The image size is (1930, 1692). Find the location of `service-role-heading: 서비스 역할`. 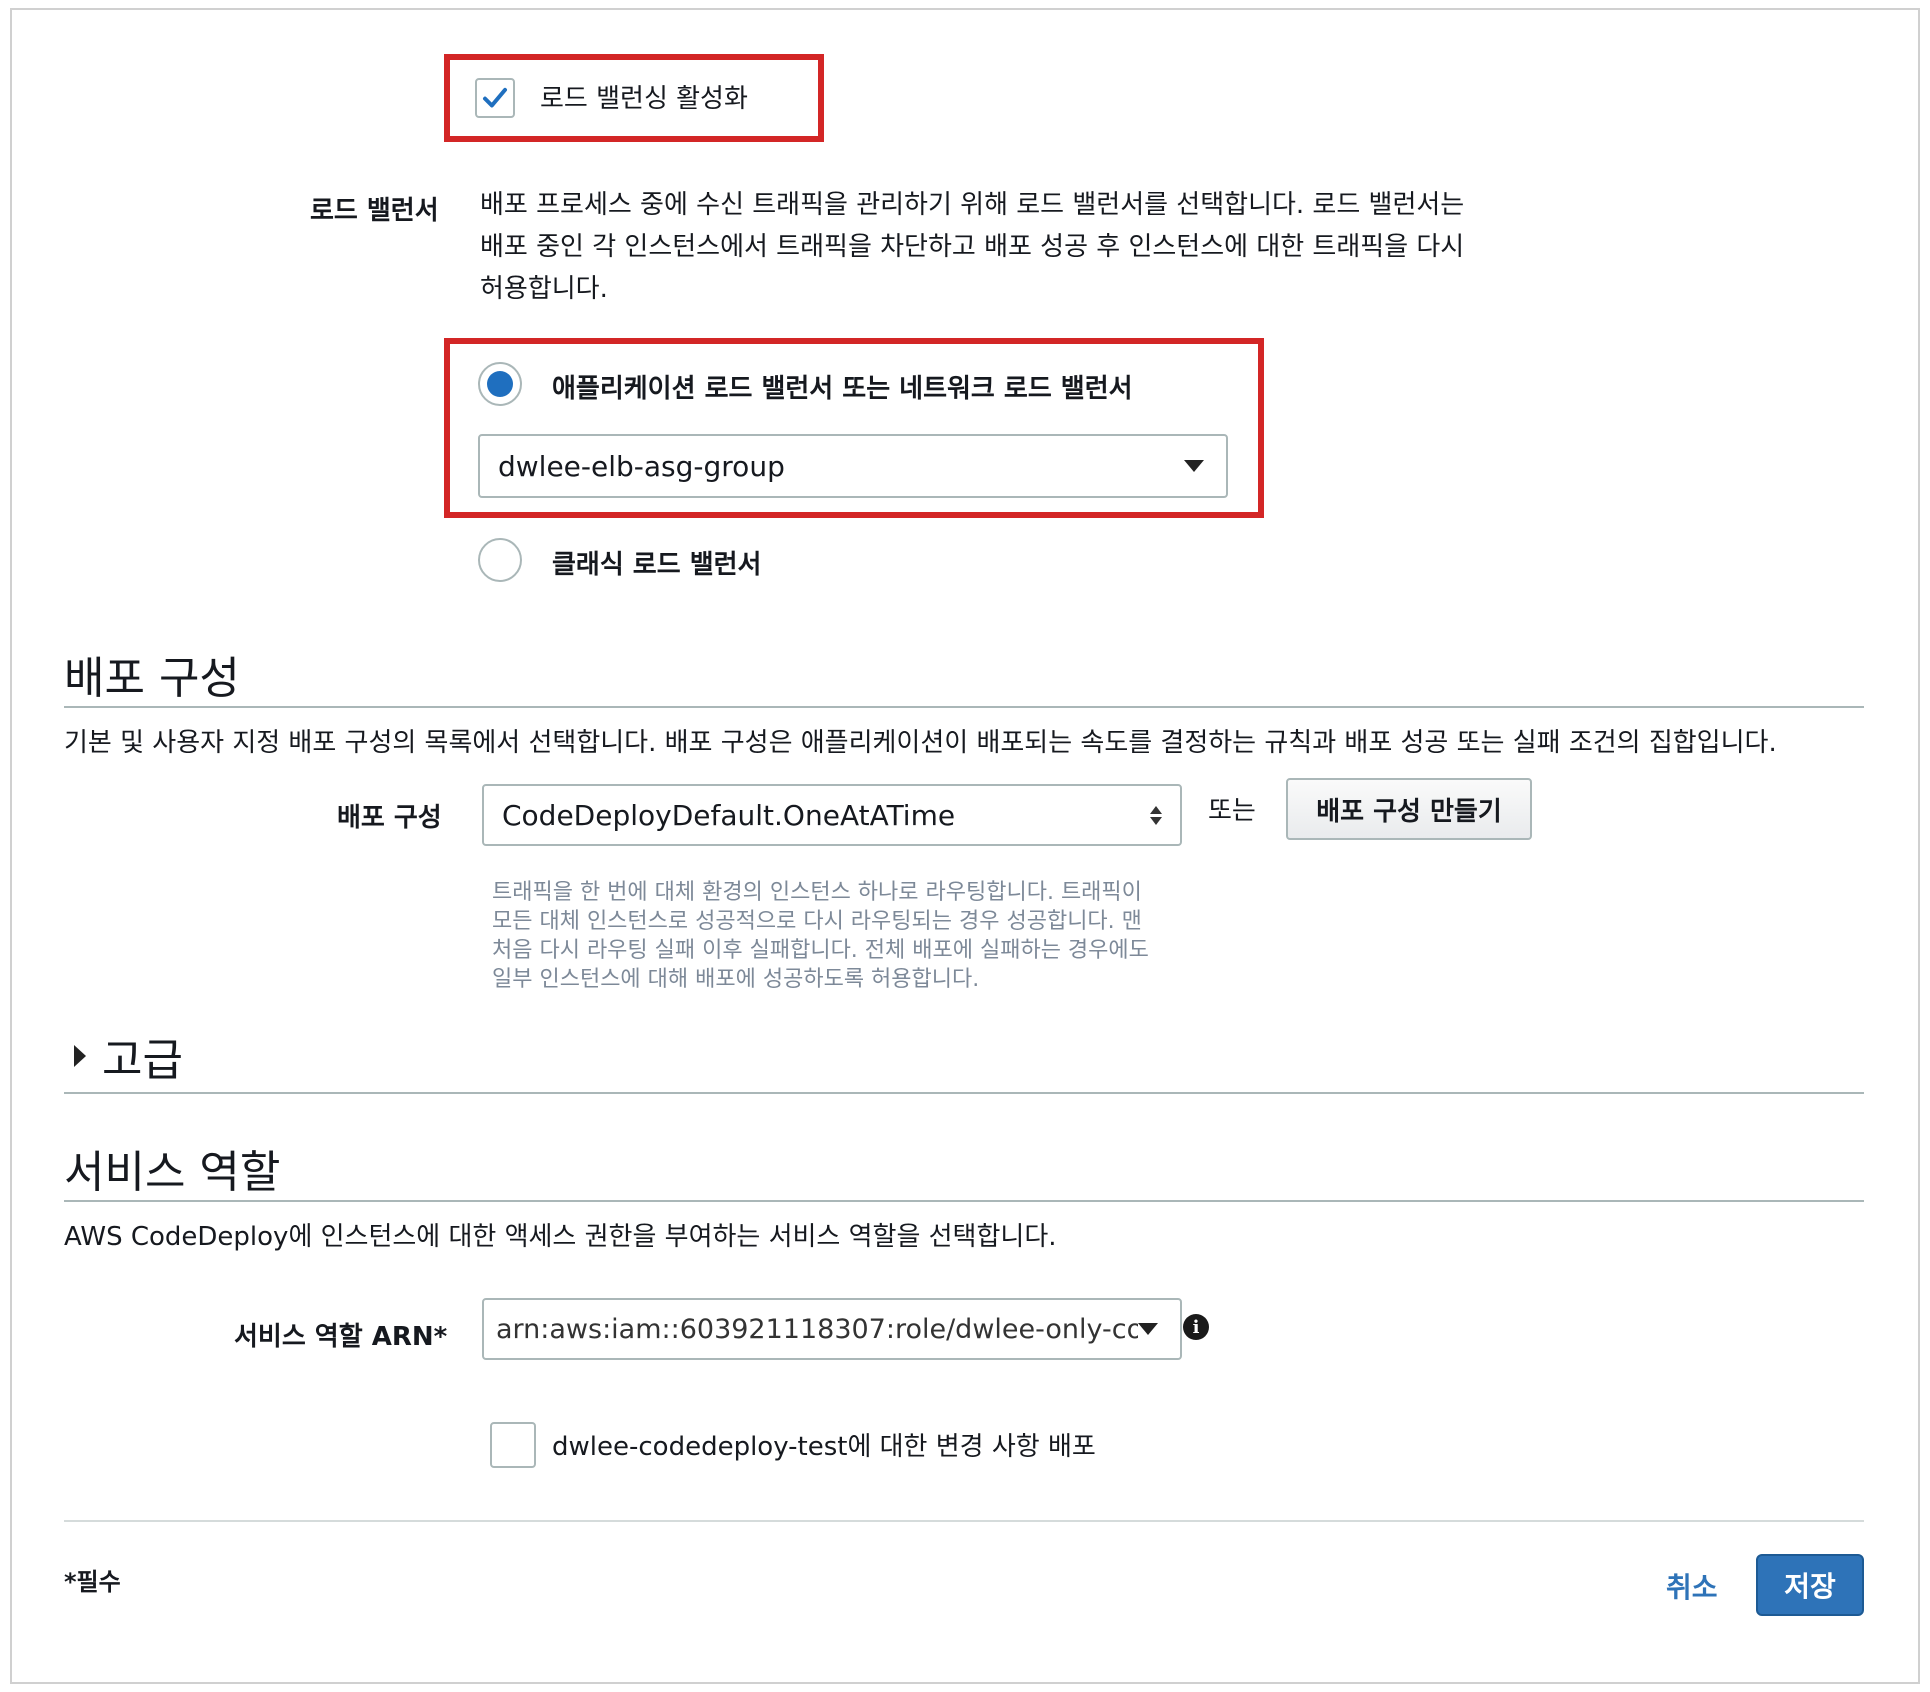

service-role-heading: 서비스 역할 is located at coordinates (172, 1172).